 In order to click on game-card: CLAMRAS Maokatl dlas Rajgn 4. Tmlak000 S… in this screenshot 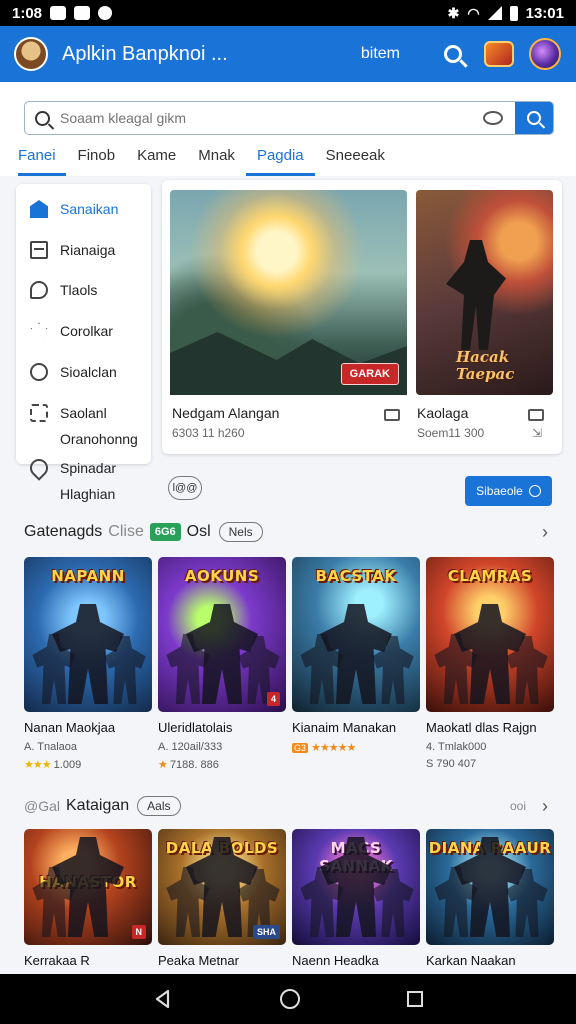, I will do `click(490, 663)`.